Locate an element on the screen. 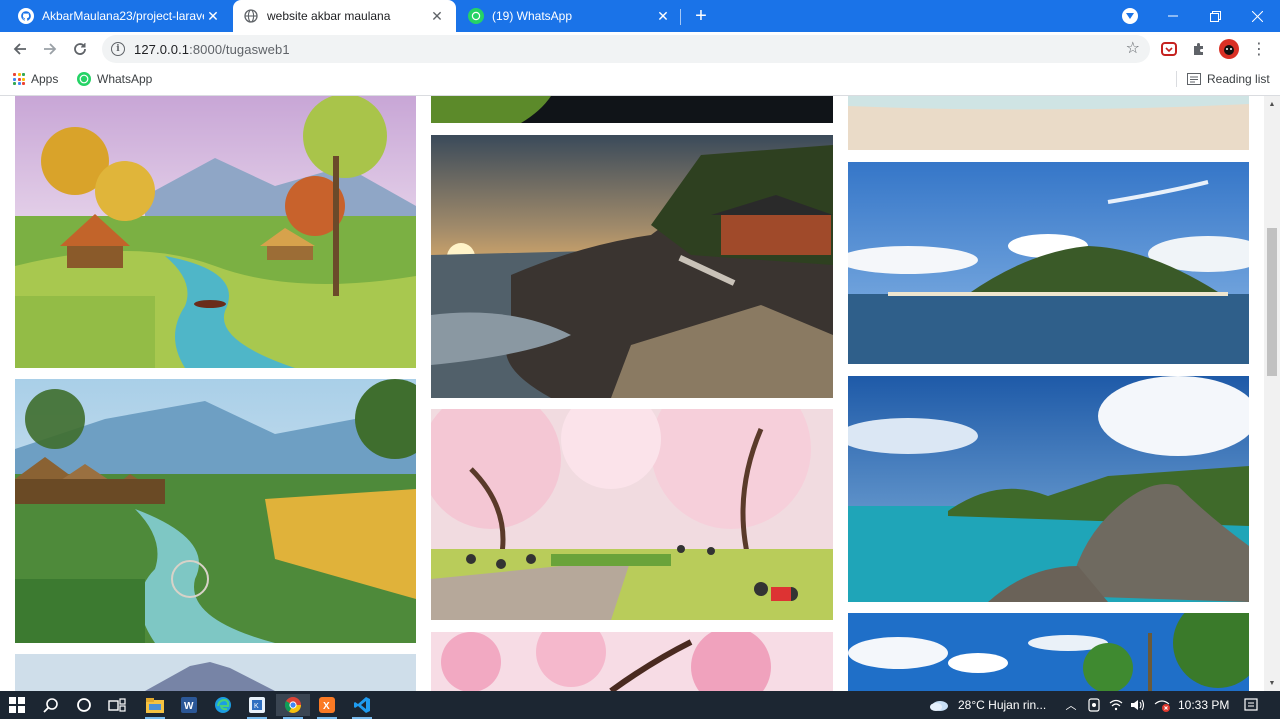 The image size is (1280, 719). painting-mountain-partial is located at coordinates (215, 672).